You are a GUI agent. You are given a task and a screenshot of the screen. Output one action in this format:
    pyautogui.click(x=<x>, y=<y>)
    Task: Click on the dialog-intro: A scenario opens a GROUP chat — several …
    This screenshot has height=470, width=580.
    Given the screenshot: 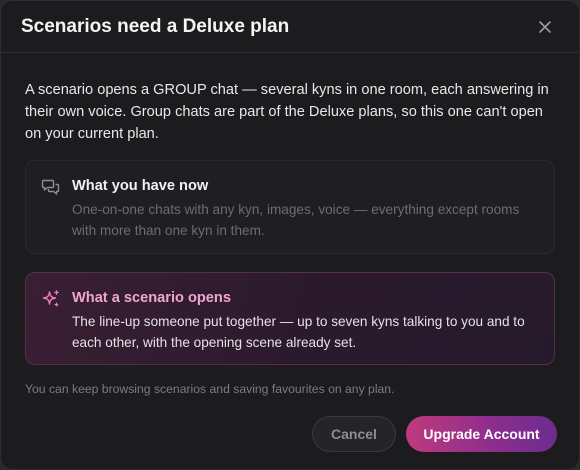 What is the action you would take?
    pyautogui.click(x=287, y=112)
    